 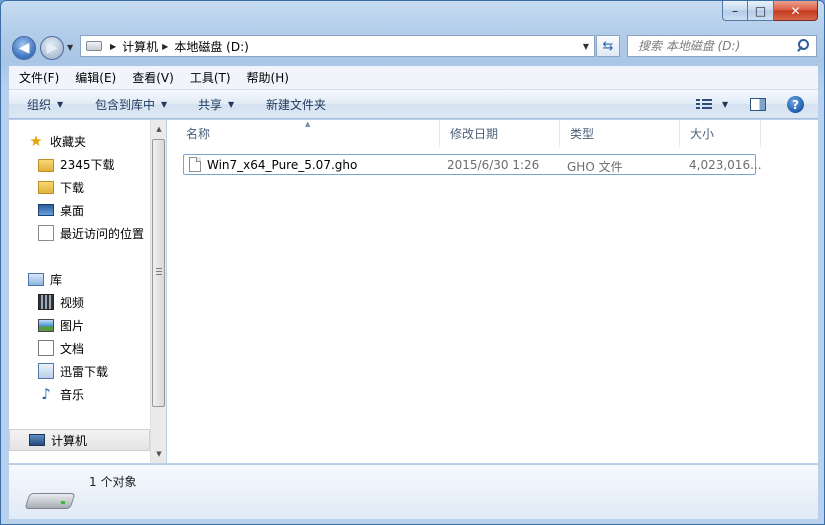 What do you see at coordinates (68, 141) in the screenshot?
I see `nav-favorites-label: 收藏夹` at bounding box center [68, 141].